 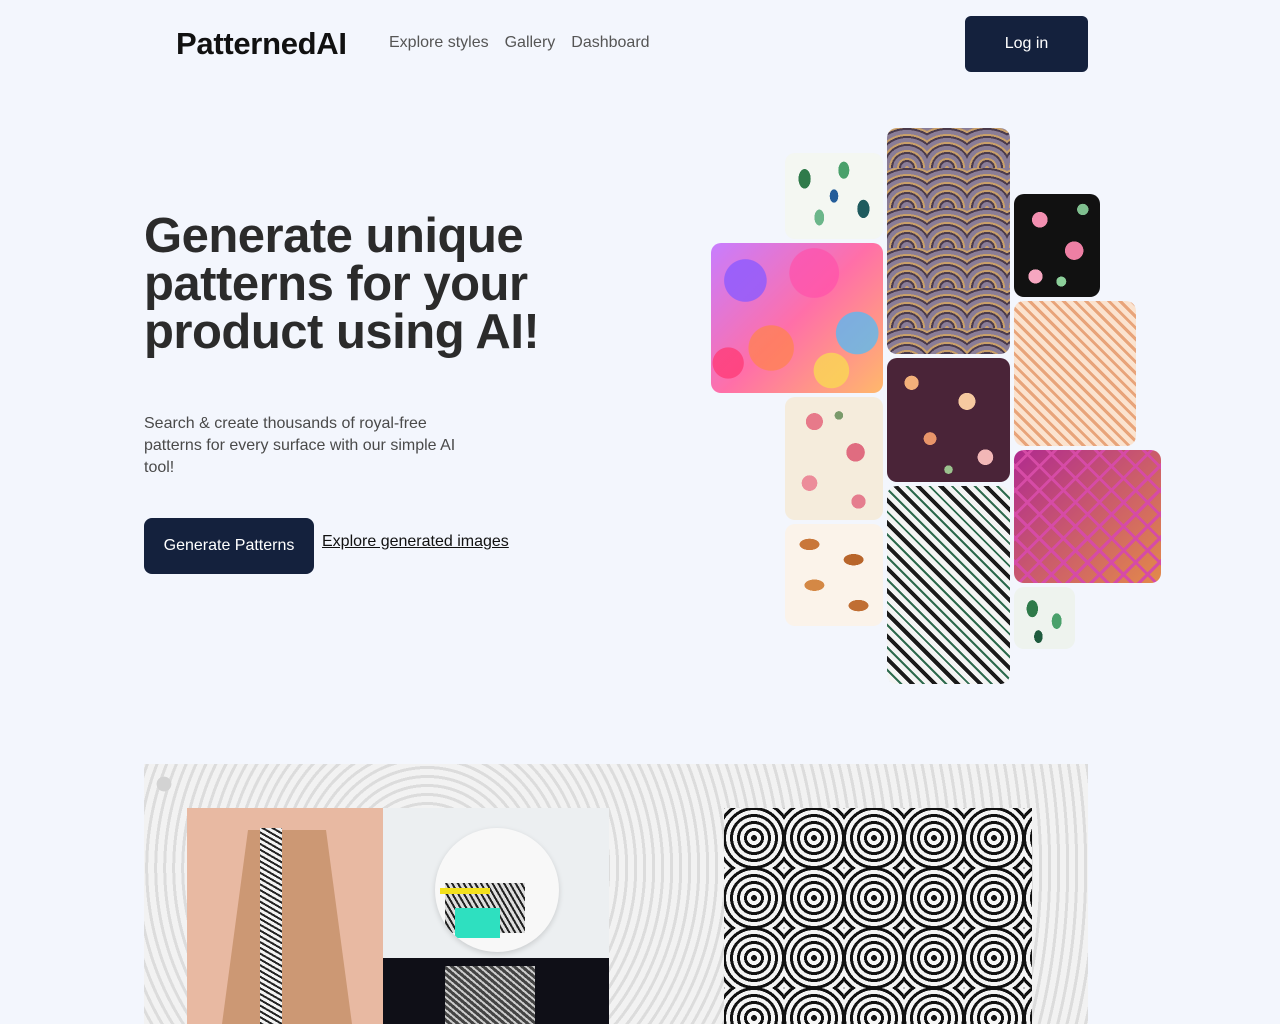 I want to click on pattern-tile-leaves, so click(x=834, y=196).